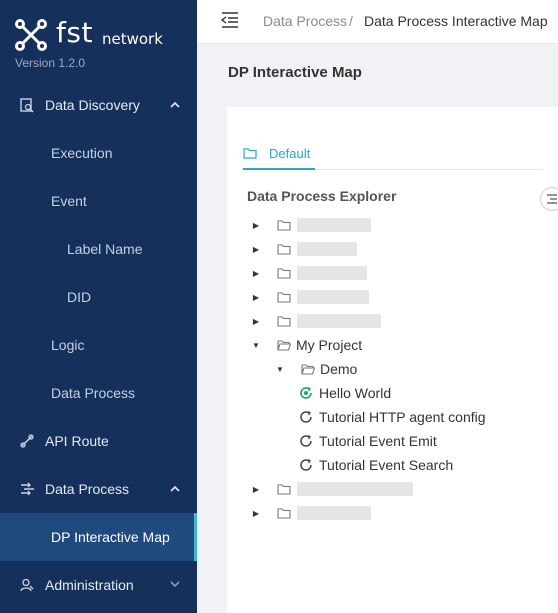 Image resolution: width=558 pixels, height=613 pixels. Describe the element at coordinates (415, 393) in the screenshot. I see `tree-leaf-hello-world: Hello World` at that location.